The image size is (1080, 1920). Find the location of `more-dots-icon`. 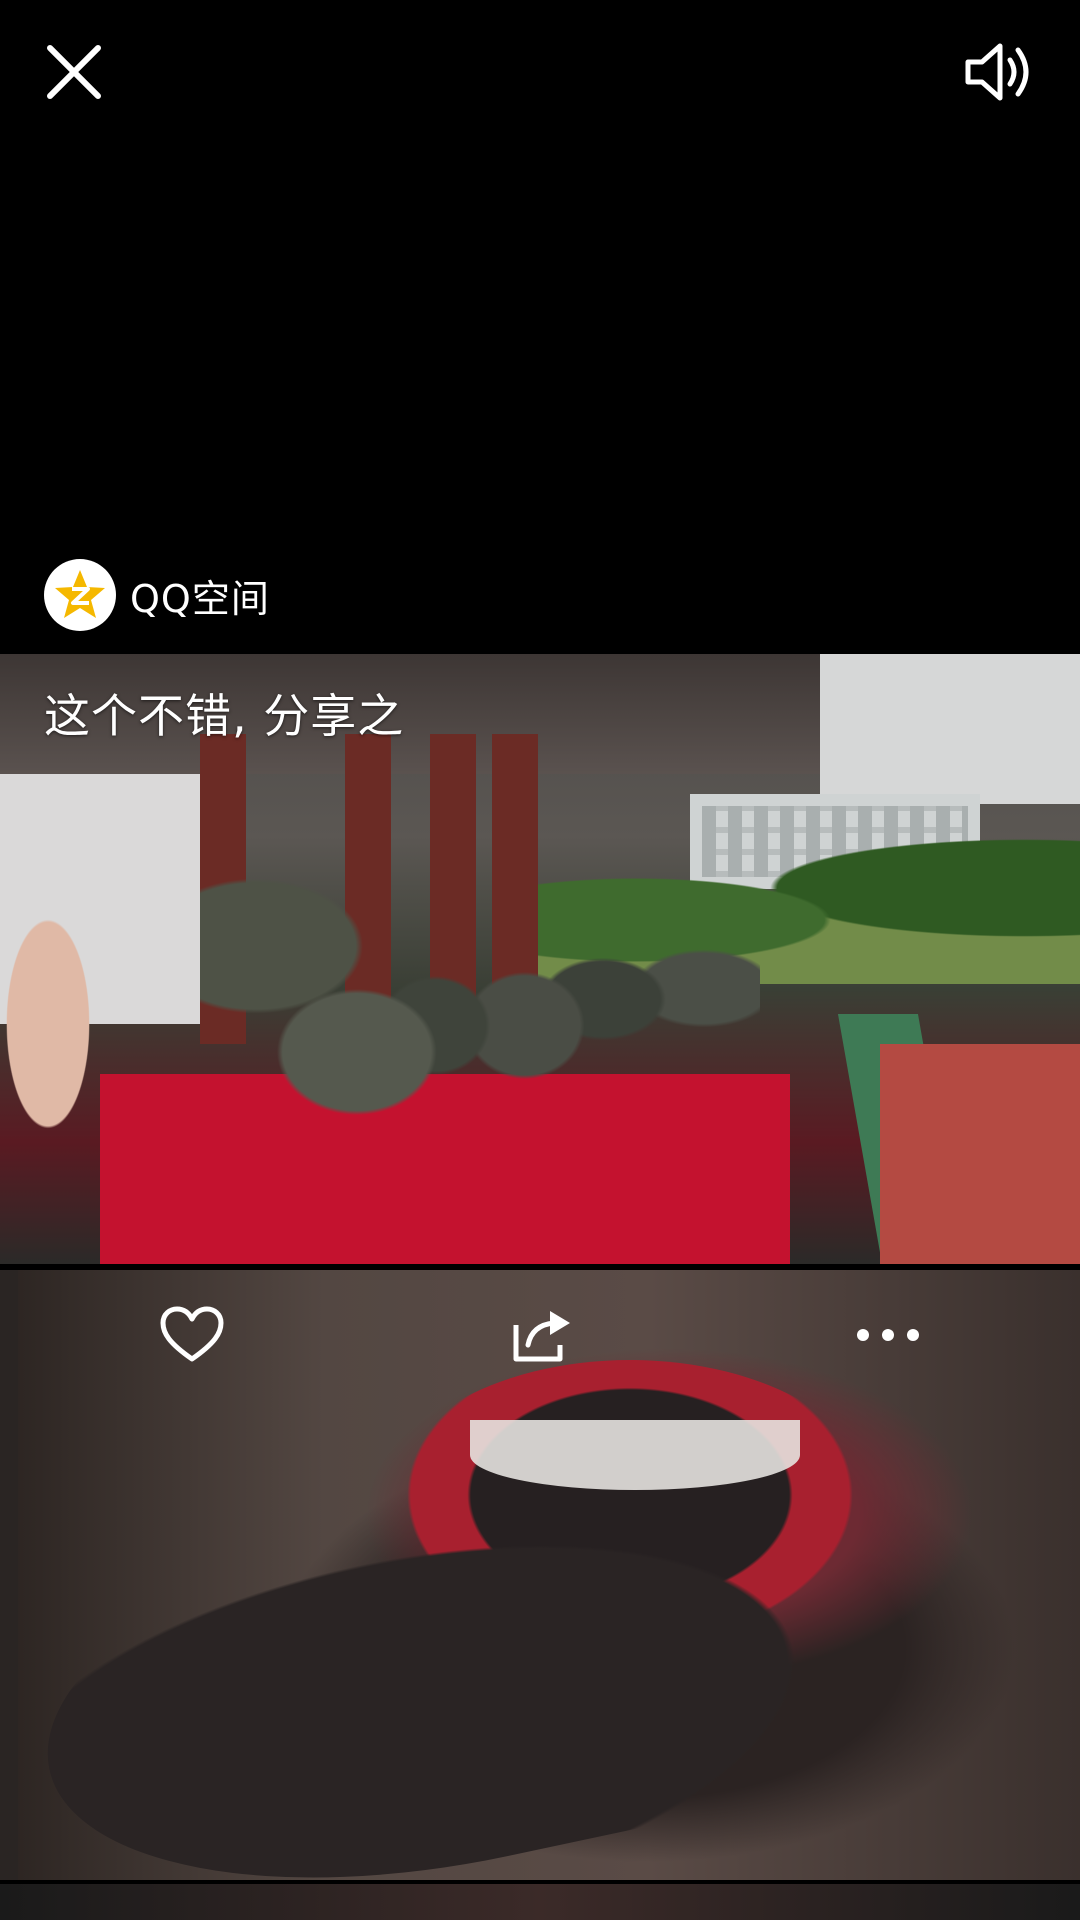

more-dots-icon is located at coordinates (888, 1335).